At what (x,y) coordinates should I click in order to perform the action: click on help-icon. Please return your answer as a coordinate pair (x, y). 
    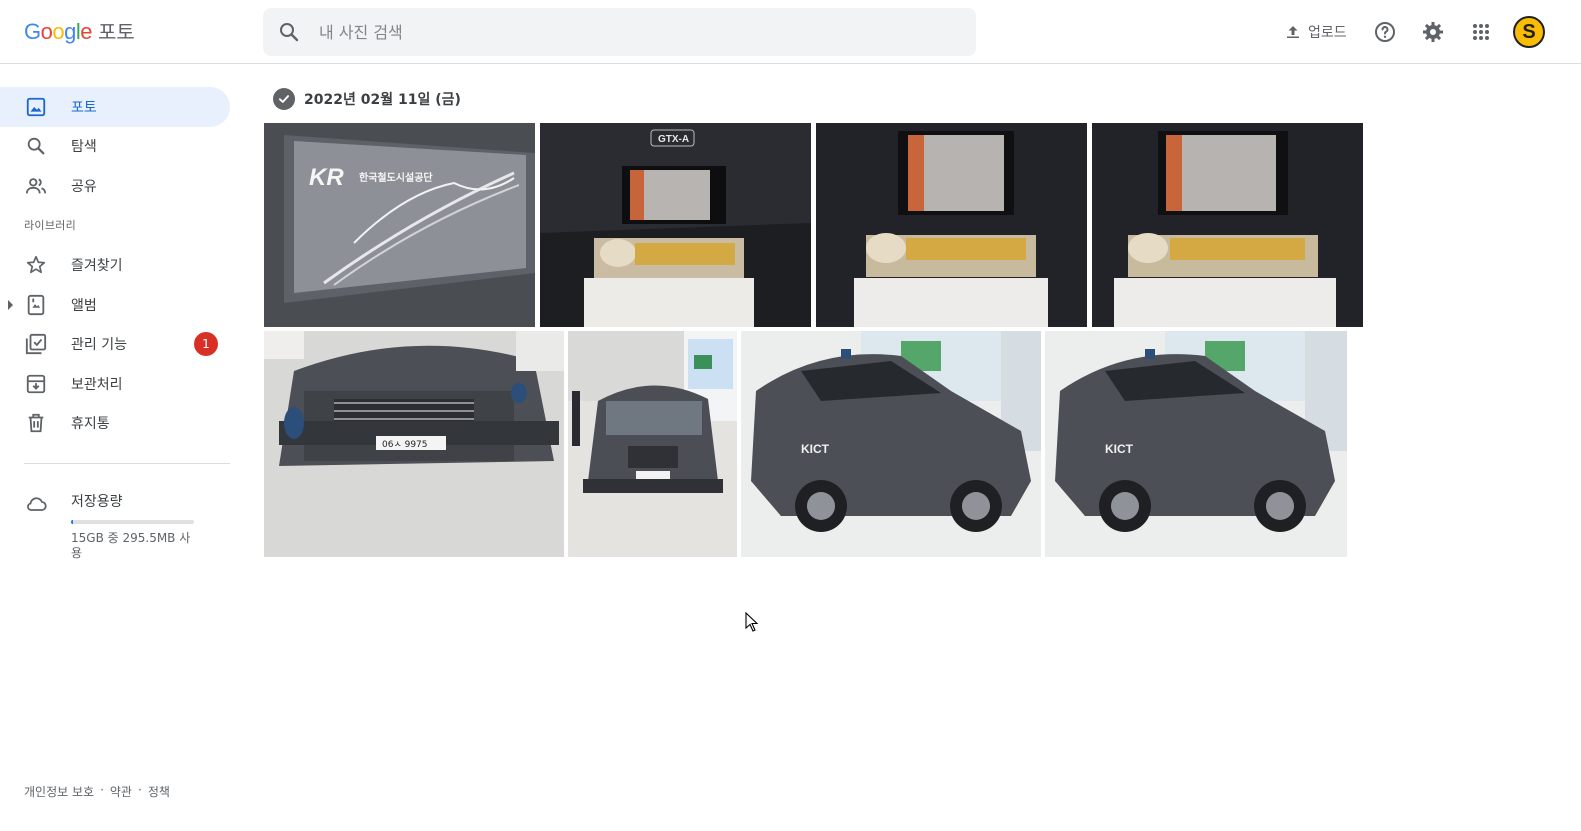
    Looking at the image, I should click on (1385, 32).